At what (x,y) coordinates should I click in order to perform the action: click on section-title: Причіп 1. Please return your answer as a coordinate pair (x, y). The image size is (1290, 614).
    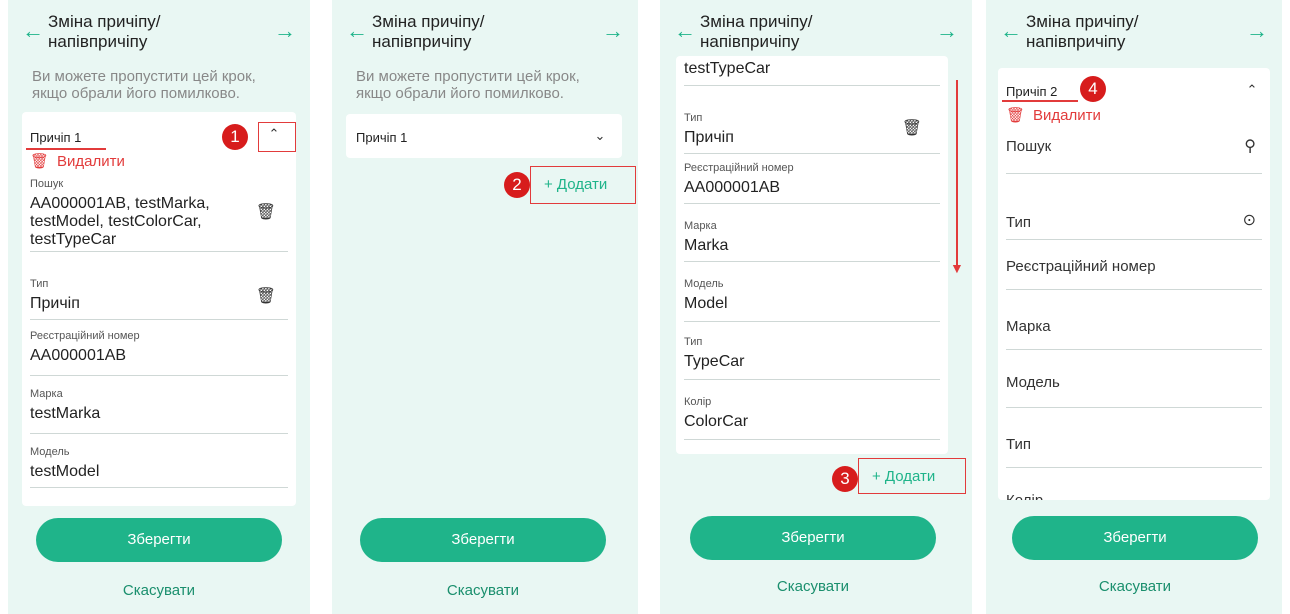
    Looking at the image, I should click on (56, 137).